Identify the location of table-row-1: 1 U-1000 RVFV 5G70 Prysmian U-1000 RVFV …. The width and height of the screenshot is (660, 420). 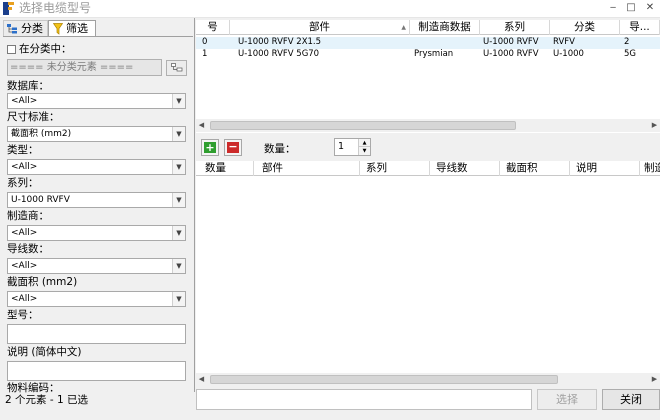
(428, 55).